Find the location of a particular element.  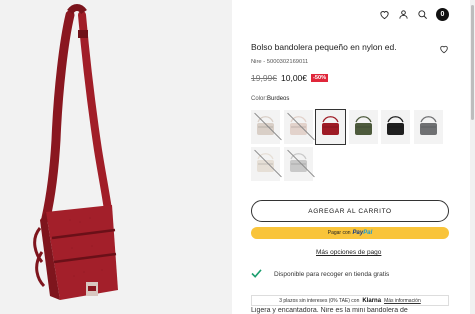

price-block: 19,99€ 10,00€ -50% is located at coordinates (290, 78).